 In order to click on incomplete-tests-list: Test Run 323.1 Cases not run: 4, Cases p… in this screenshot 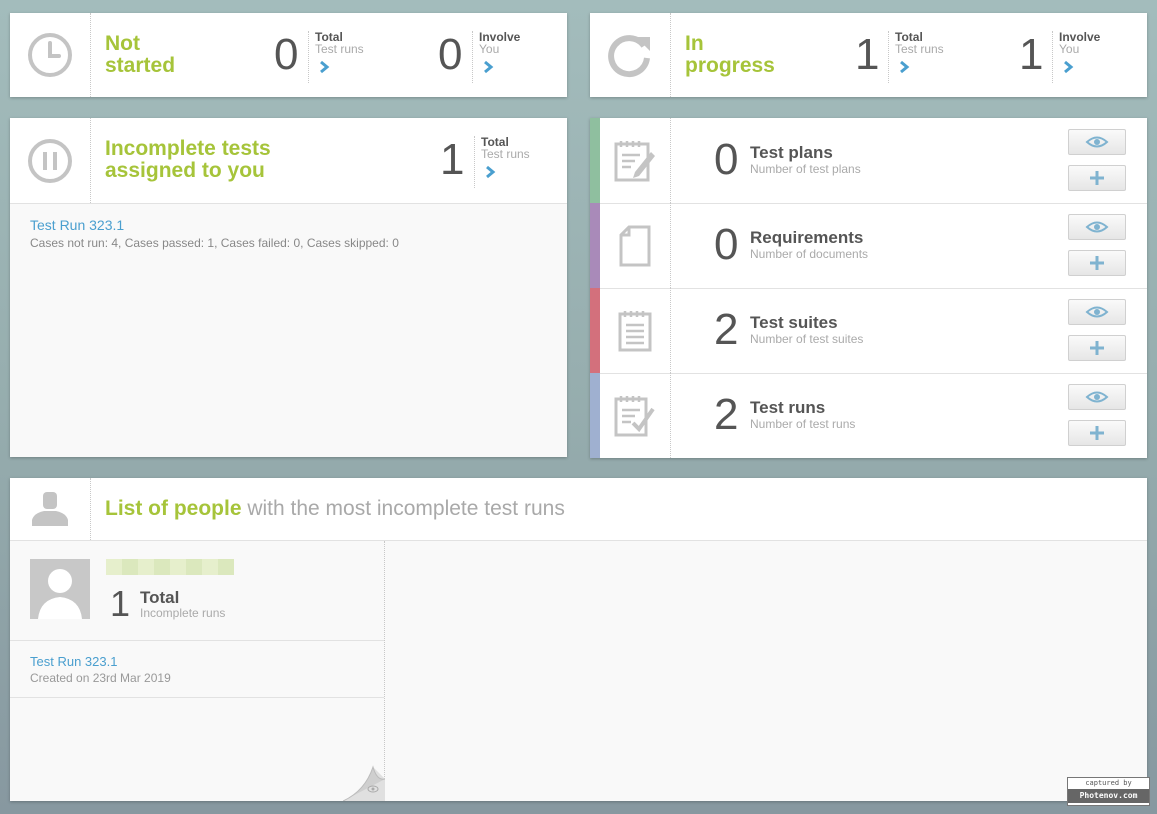, I will do `click(288, 330)`.